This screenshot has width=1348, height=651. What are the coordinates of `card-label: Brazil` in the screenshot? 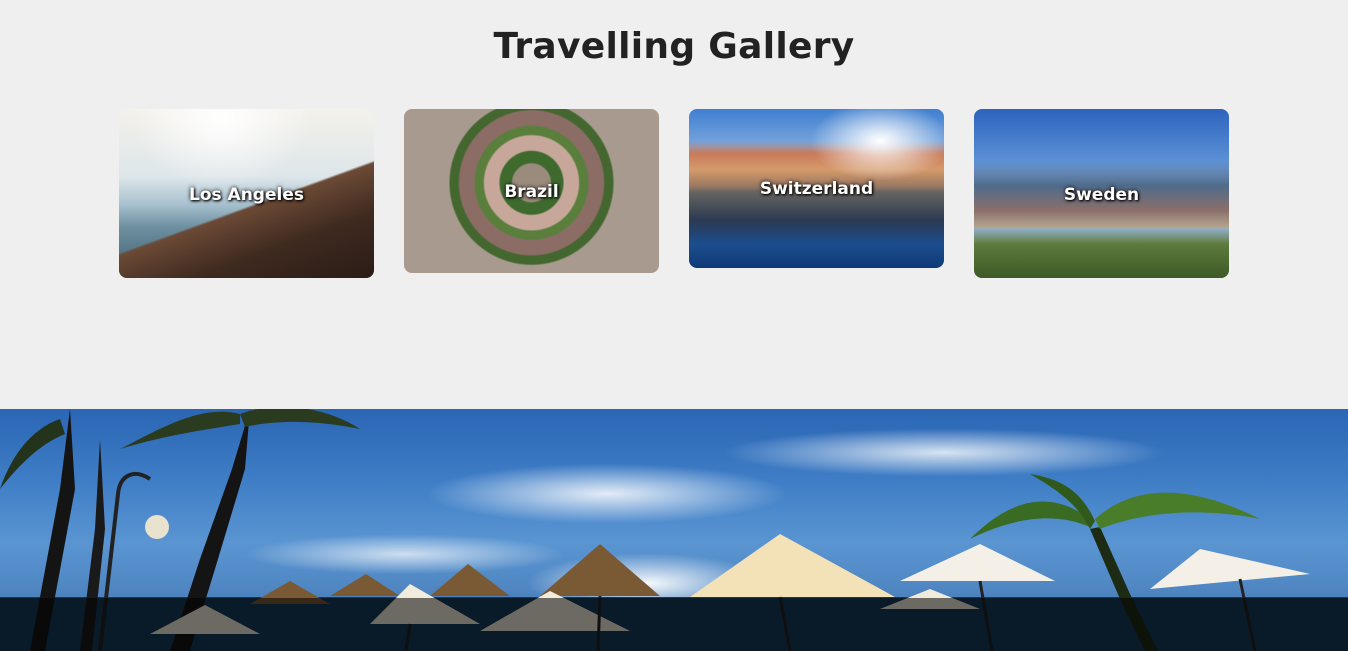 It's located at (531, 192).